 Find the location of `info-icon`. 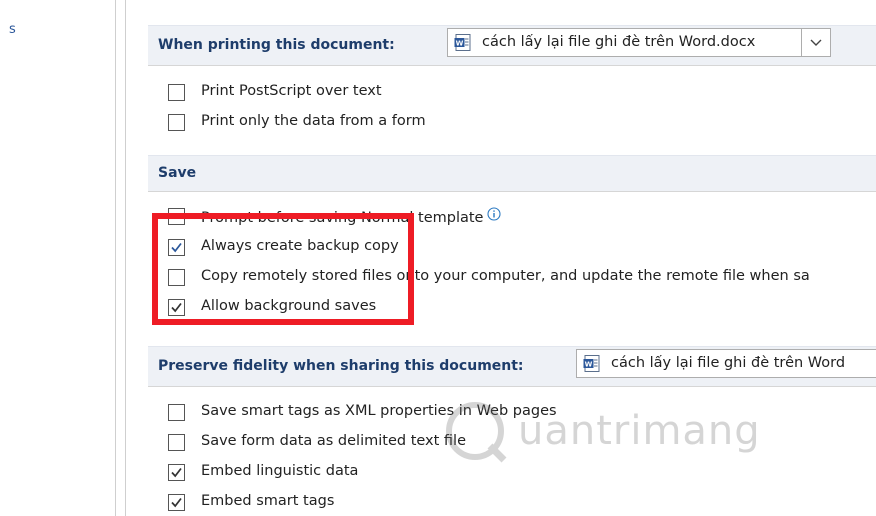

info-icon is located at coordinates (494, 214).